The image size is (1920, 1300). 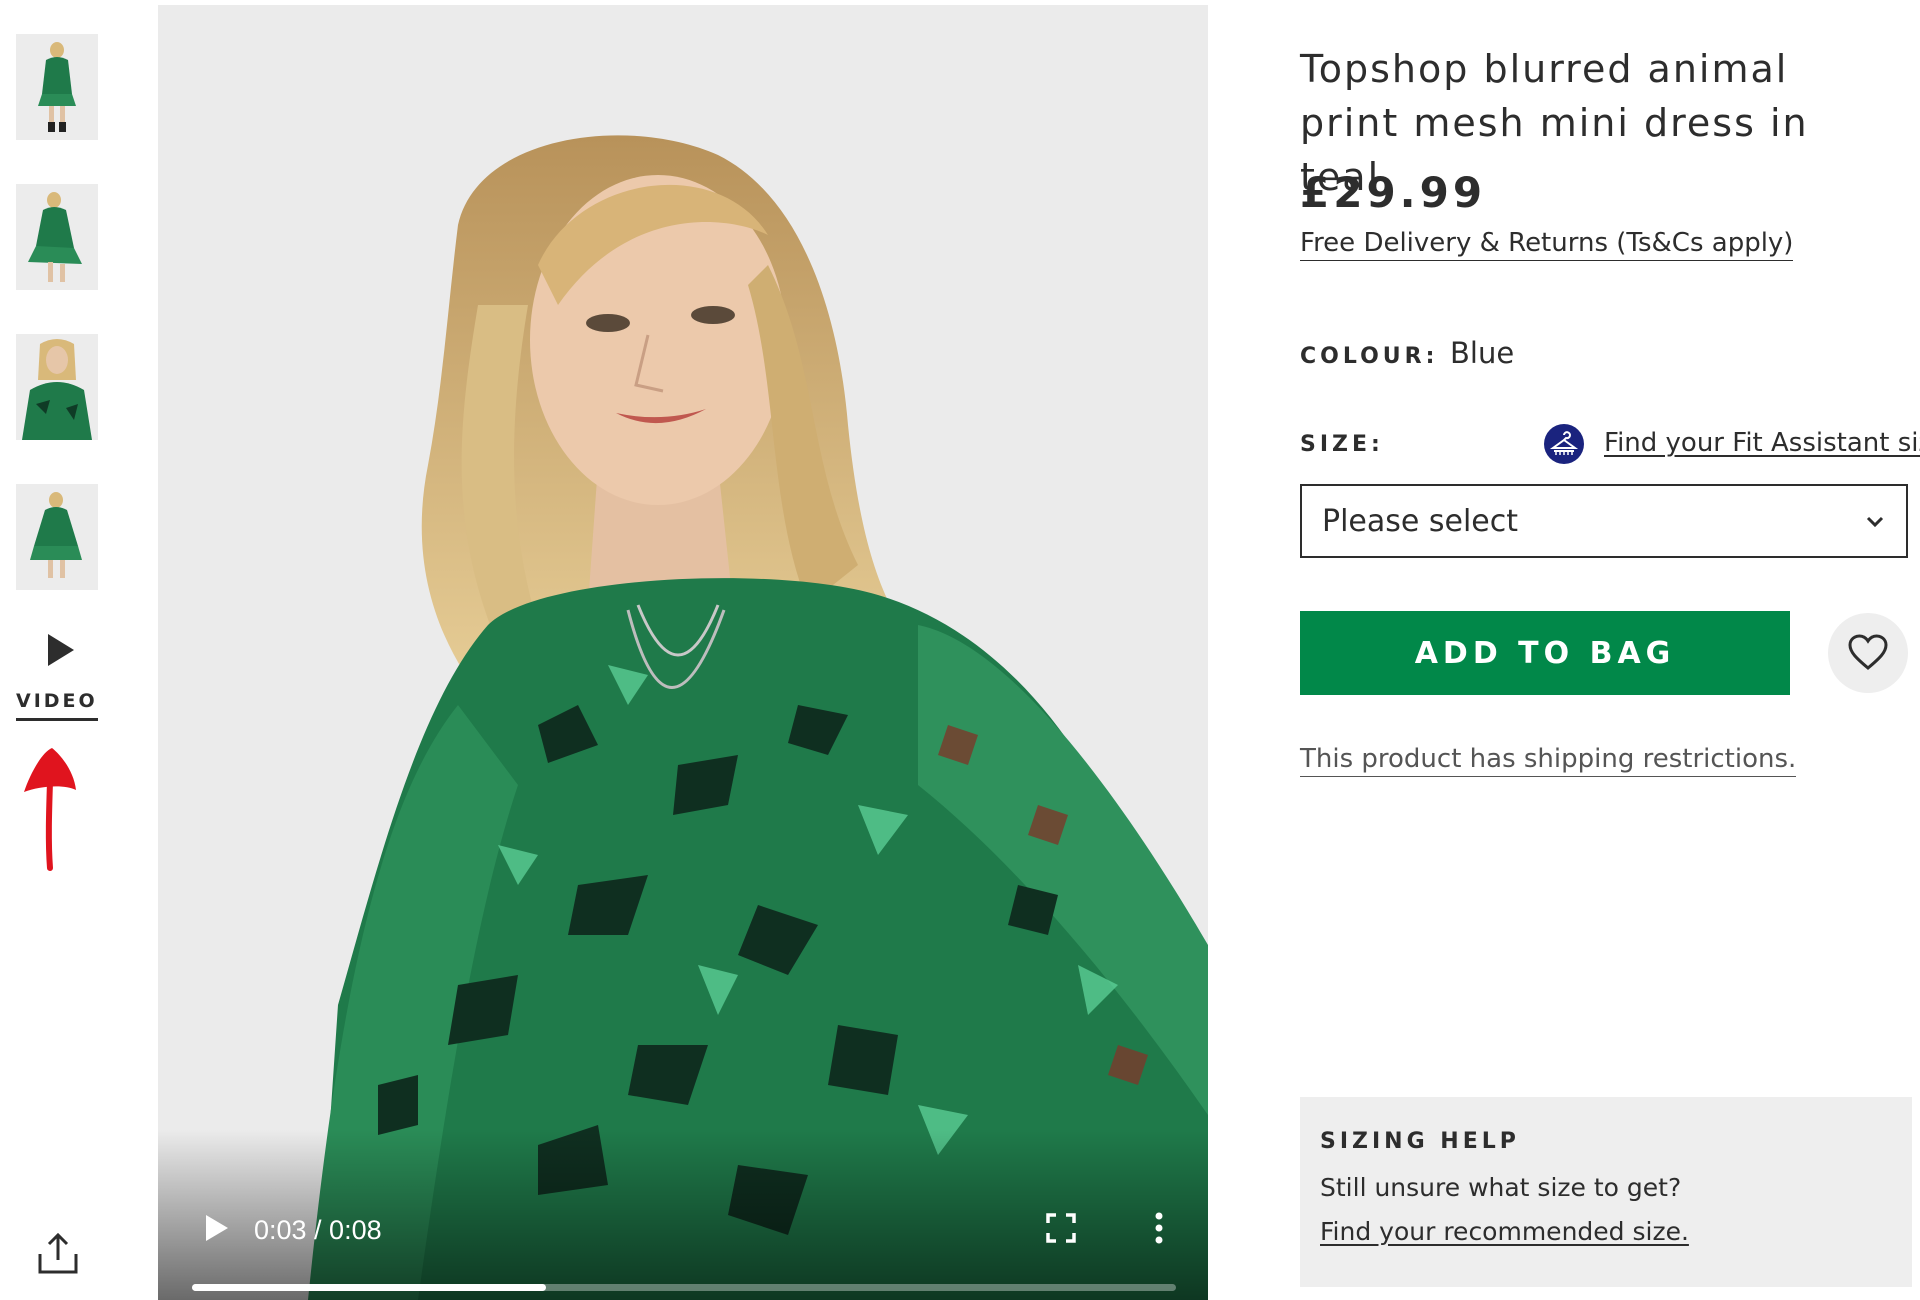 What do you see at coordinates (1159, 1228) in the screenshot?
I see `more-options-icon` at bounding box center [1159, 1228].